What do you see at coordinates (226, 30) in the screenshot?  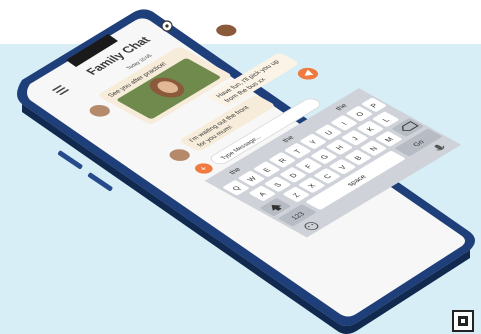 I see `user-avatar-icon` at bounding box center [226, 30].